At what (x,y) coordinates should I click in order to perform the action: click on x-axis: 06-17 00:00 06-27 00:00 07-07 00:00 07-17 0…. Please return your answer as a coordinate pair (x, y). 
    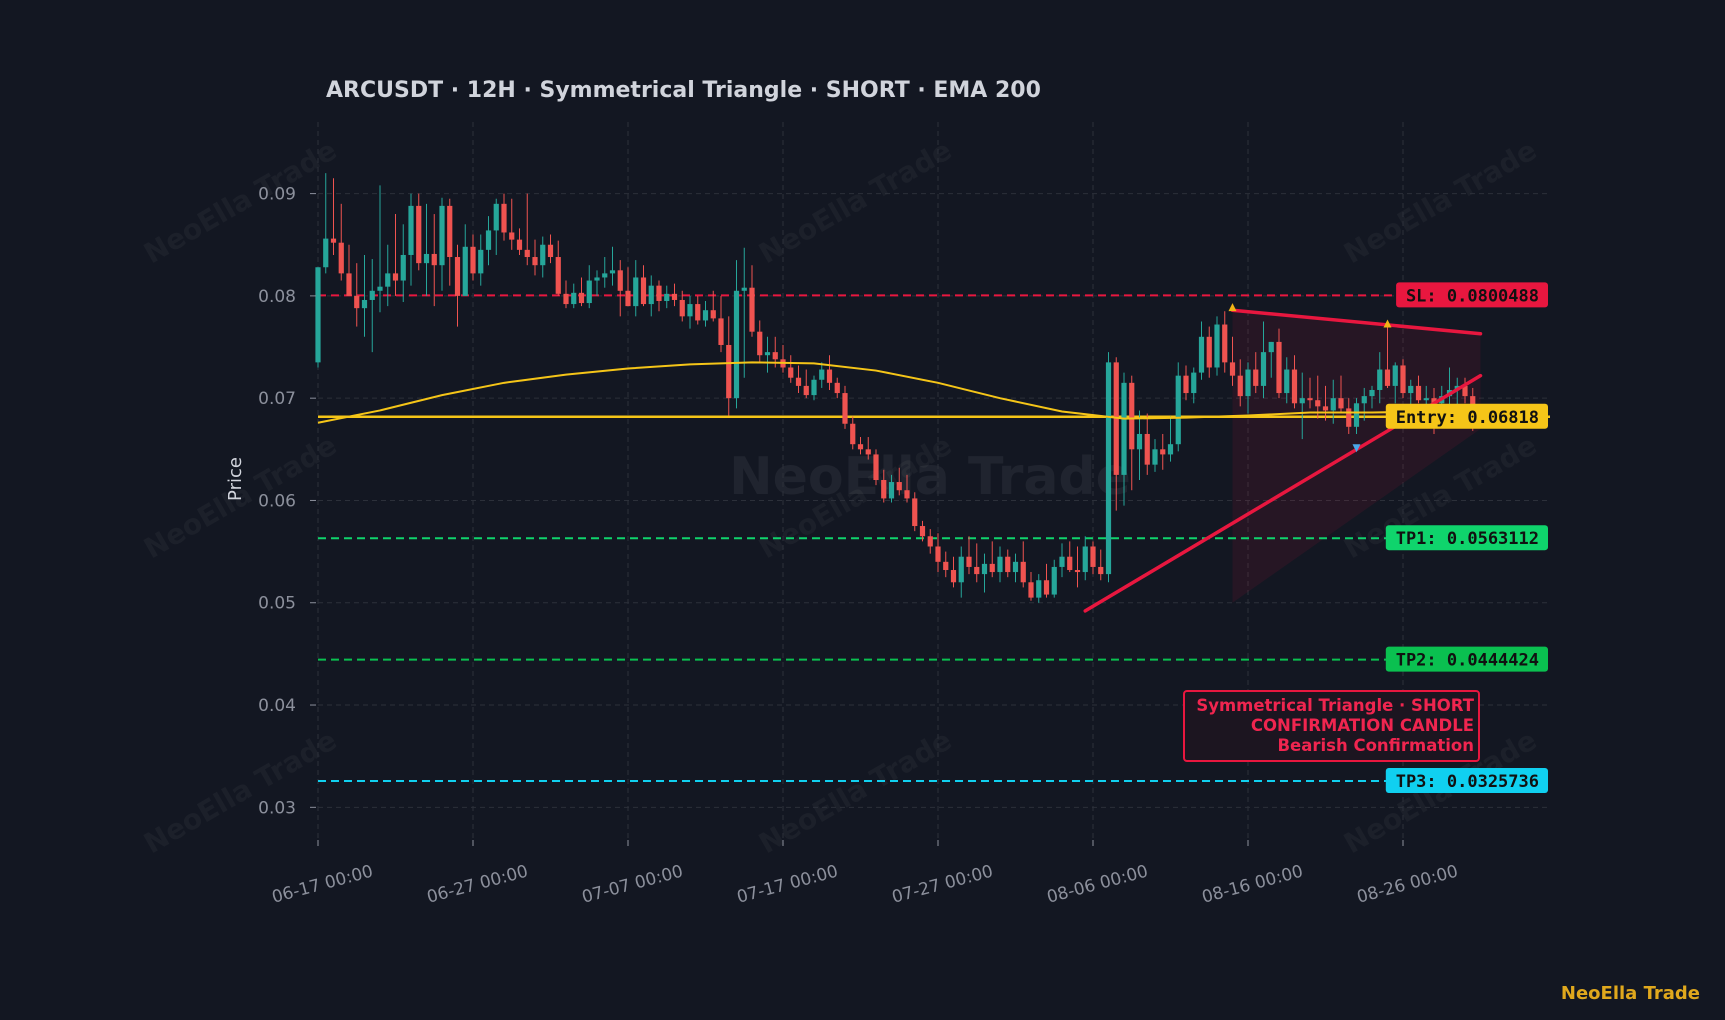
    Looking at the image, I should click on (865, 874).